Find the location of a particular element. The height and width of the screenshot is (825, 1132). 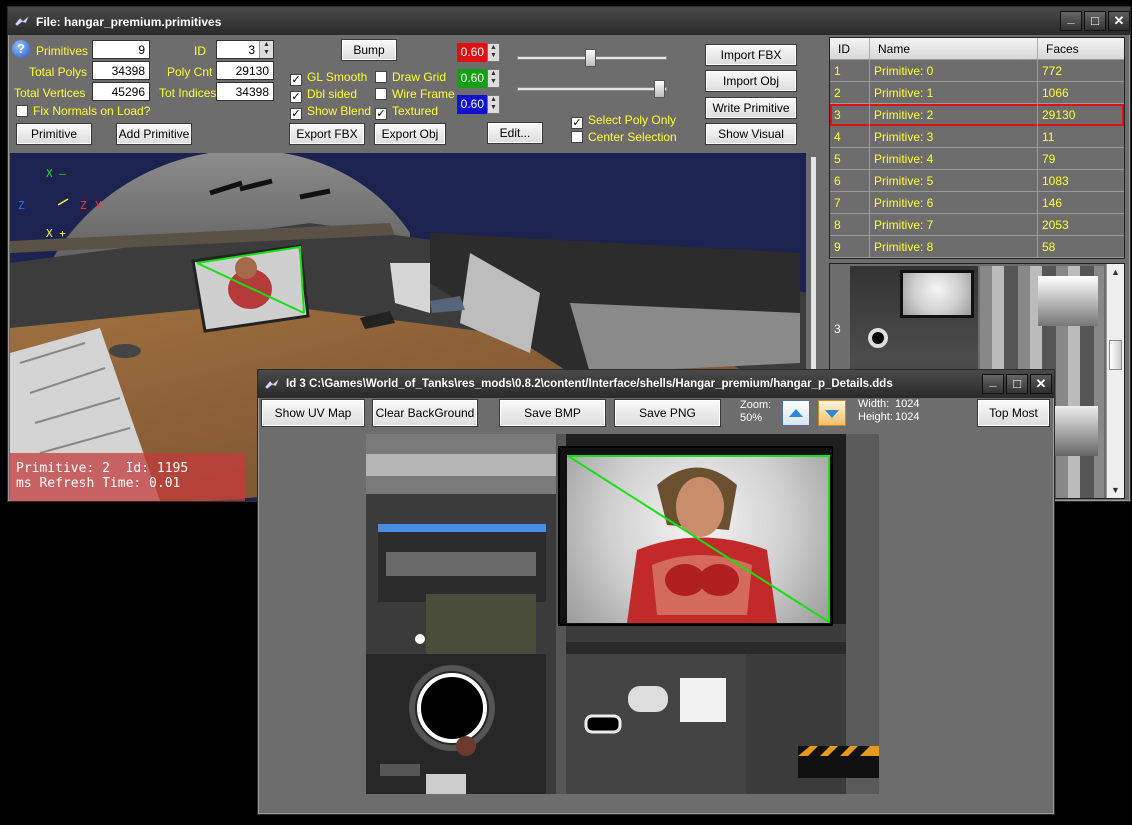

help-icon: ? is located at coordinates (21, 49).